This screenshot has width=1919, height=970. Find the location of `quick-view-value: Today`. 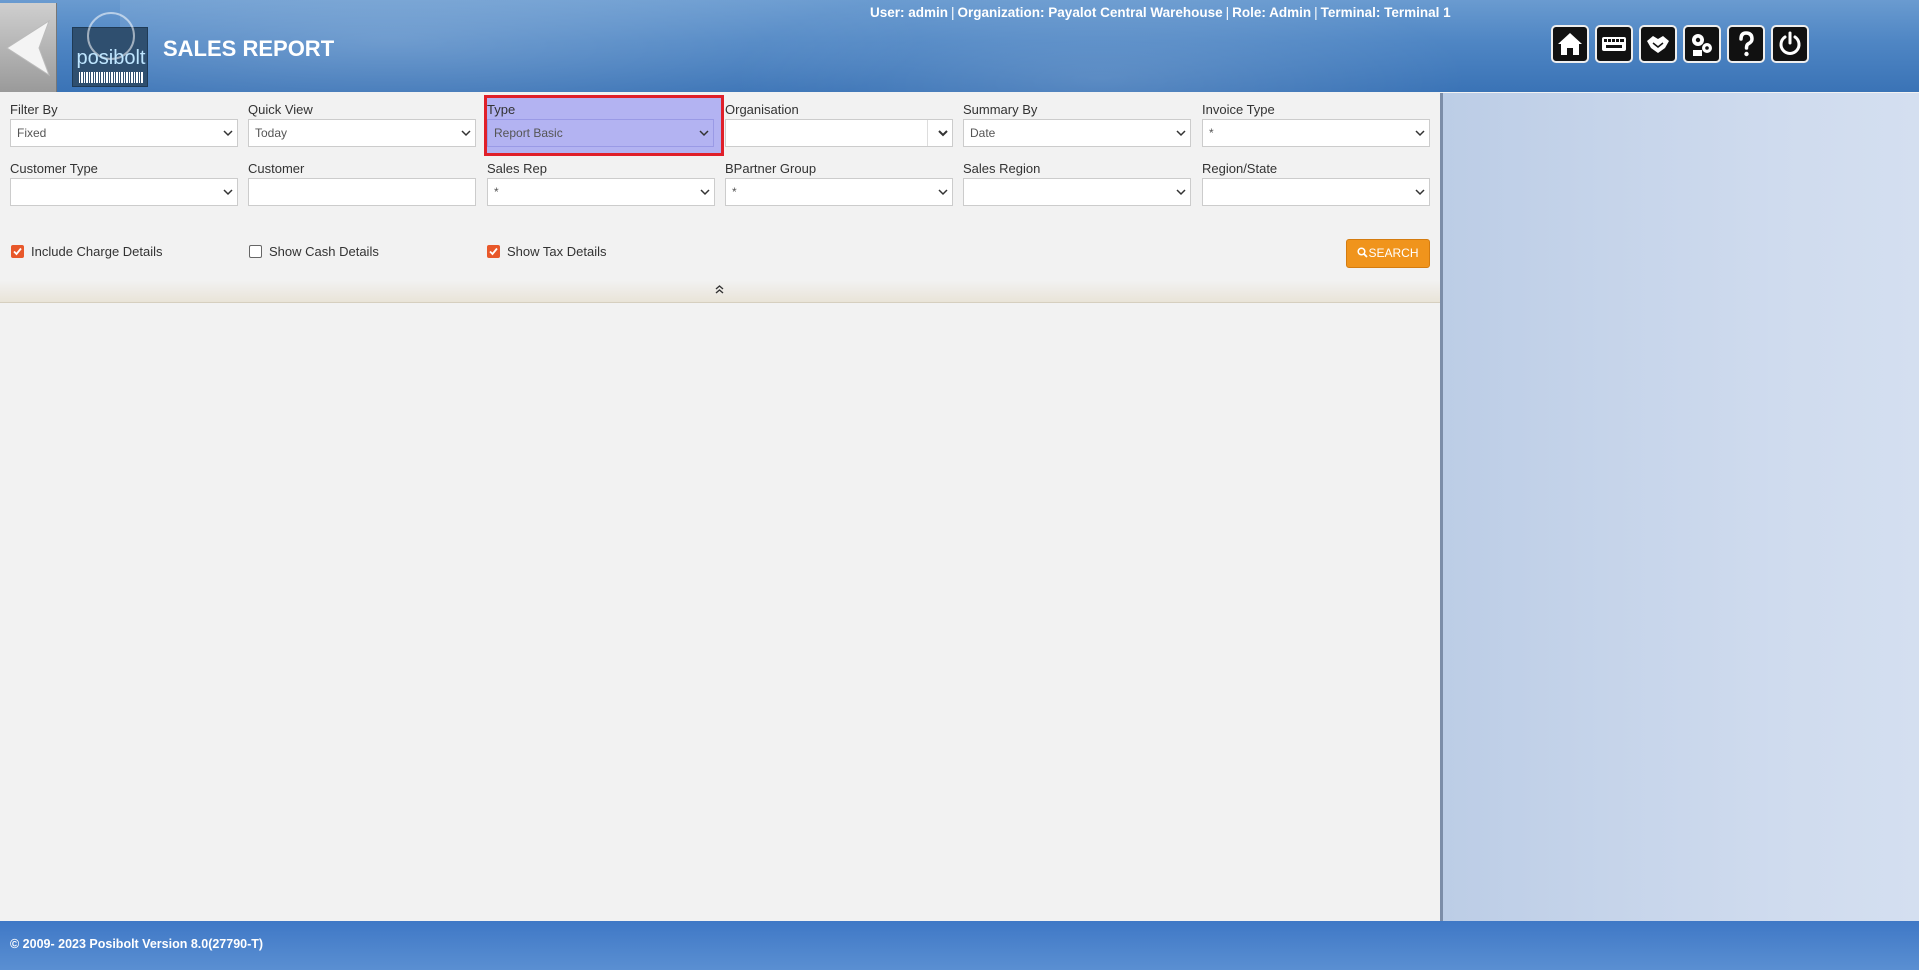

quick-view-value: Today is located at coordinates (271, 133).